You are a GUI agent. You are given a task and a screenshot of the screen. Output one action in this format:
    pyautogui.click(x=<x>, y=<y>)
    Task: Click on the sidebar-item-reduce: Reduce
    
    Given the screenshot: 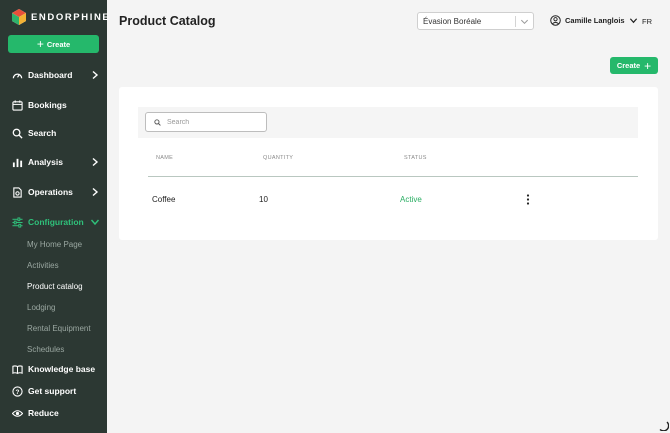 What is the action you would take?
    pyautogui.click(x=56, y=413)
    